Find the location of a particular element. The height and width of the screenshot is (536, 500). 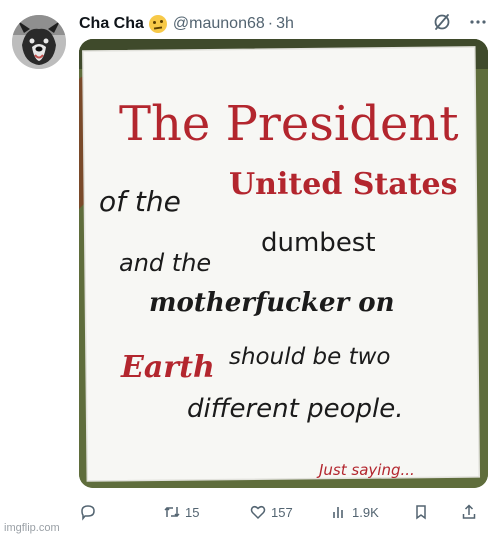

tweet-header: Cha Cha @maunon68 · 3h is located at coordinates (283, 24).